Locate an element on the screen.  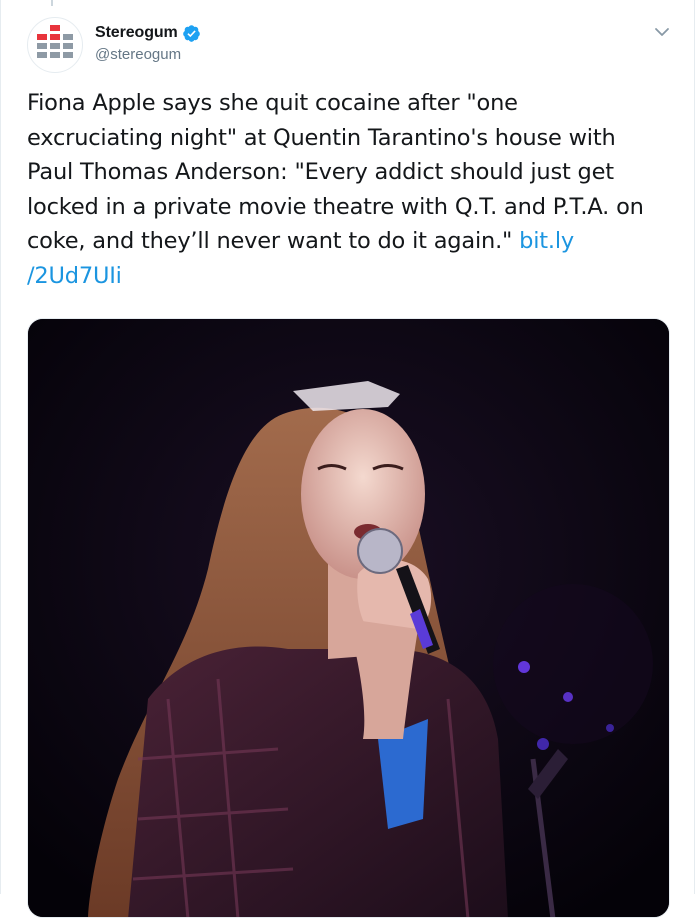
name-row: Stereogum is located at coordinates (148, 33).